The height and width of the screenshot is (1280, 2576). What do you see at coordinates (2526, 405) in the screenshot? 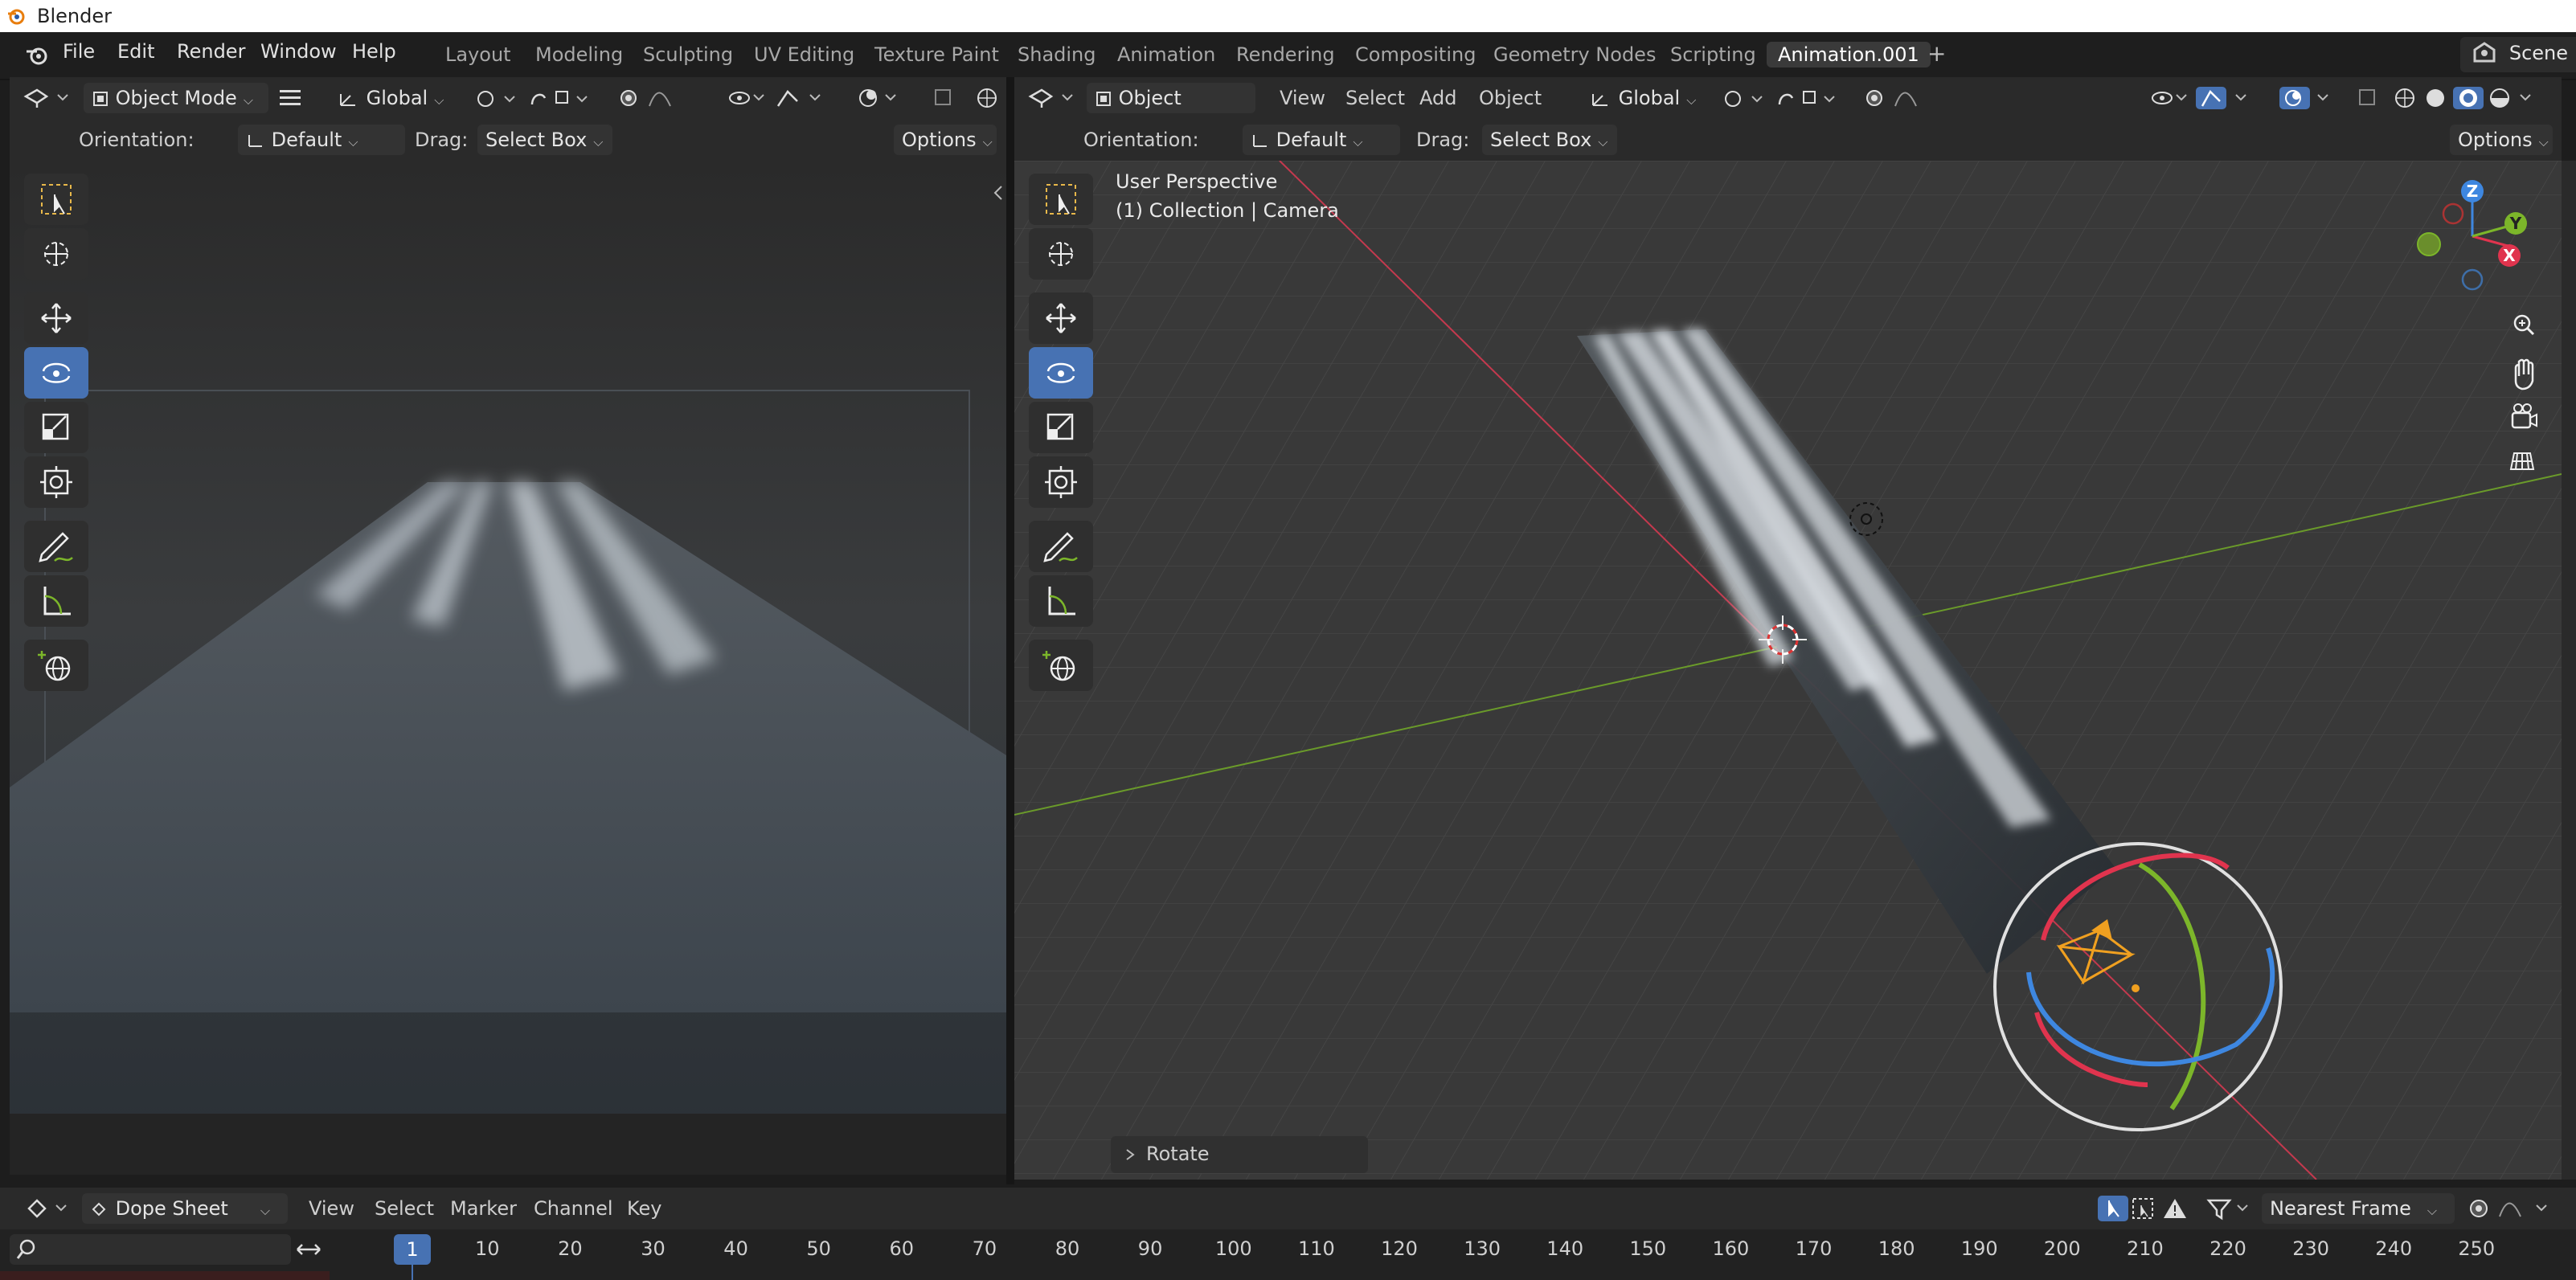
I see `view-navigation-buttons` at bounding box center [2526, 405].